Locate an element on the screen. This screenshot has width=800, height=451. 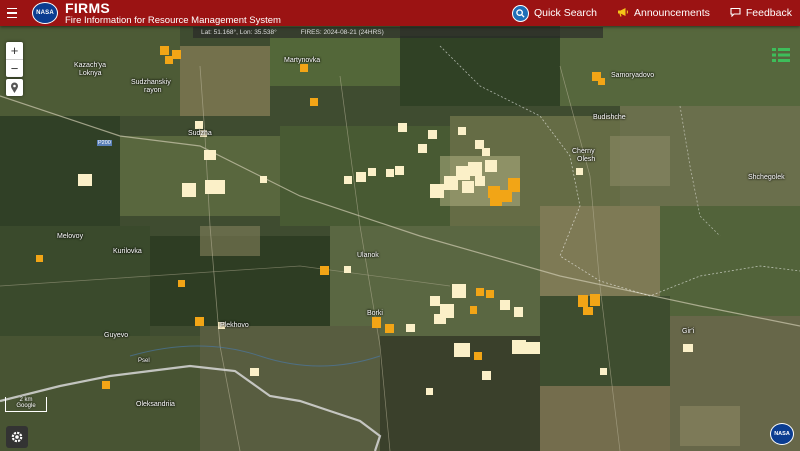
feedback-label: Feedback is located at coordinates (768, 13).